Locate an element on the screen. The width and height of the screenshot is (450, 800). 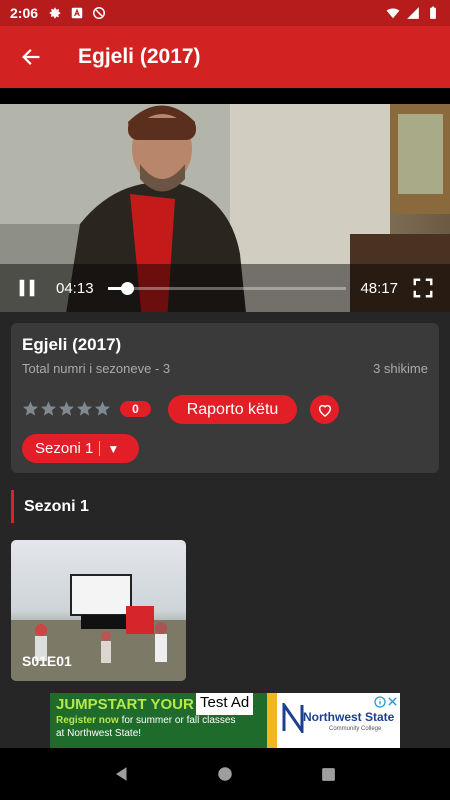
ad-body-highlight: Register now is located at coordinates (87, 720).